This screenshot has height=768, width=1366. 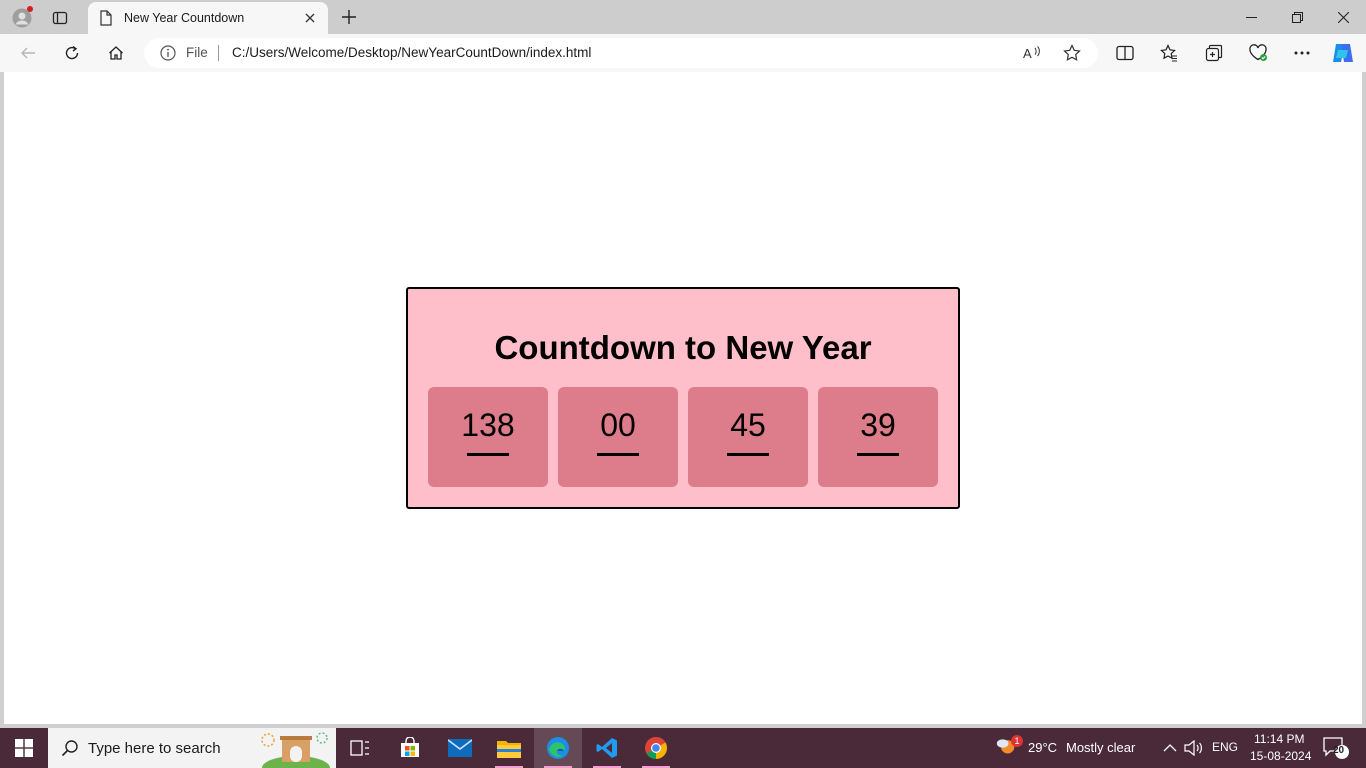 I want to click on vscode-icon, so click(x=607, y=748).